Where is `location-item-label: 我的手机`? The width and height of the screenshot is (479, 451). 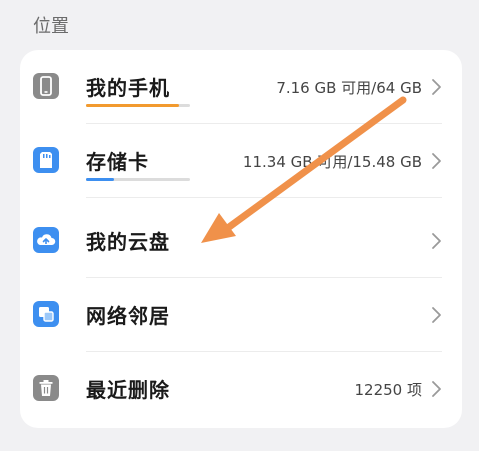
location-item-label: 我的手机 is located at coordinates (128, 88).